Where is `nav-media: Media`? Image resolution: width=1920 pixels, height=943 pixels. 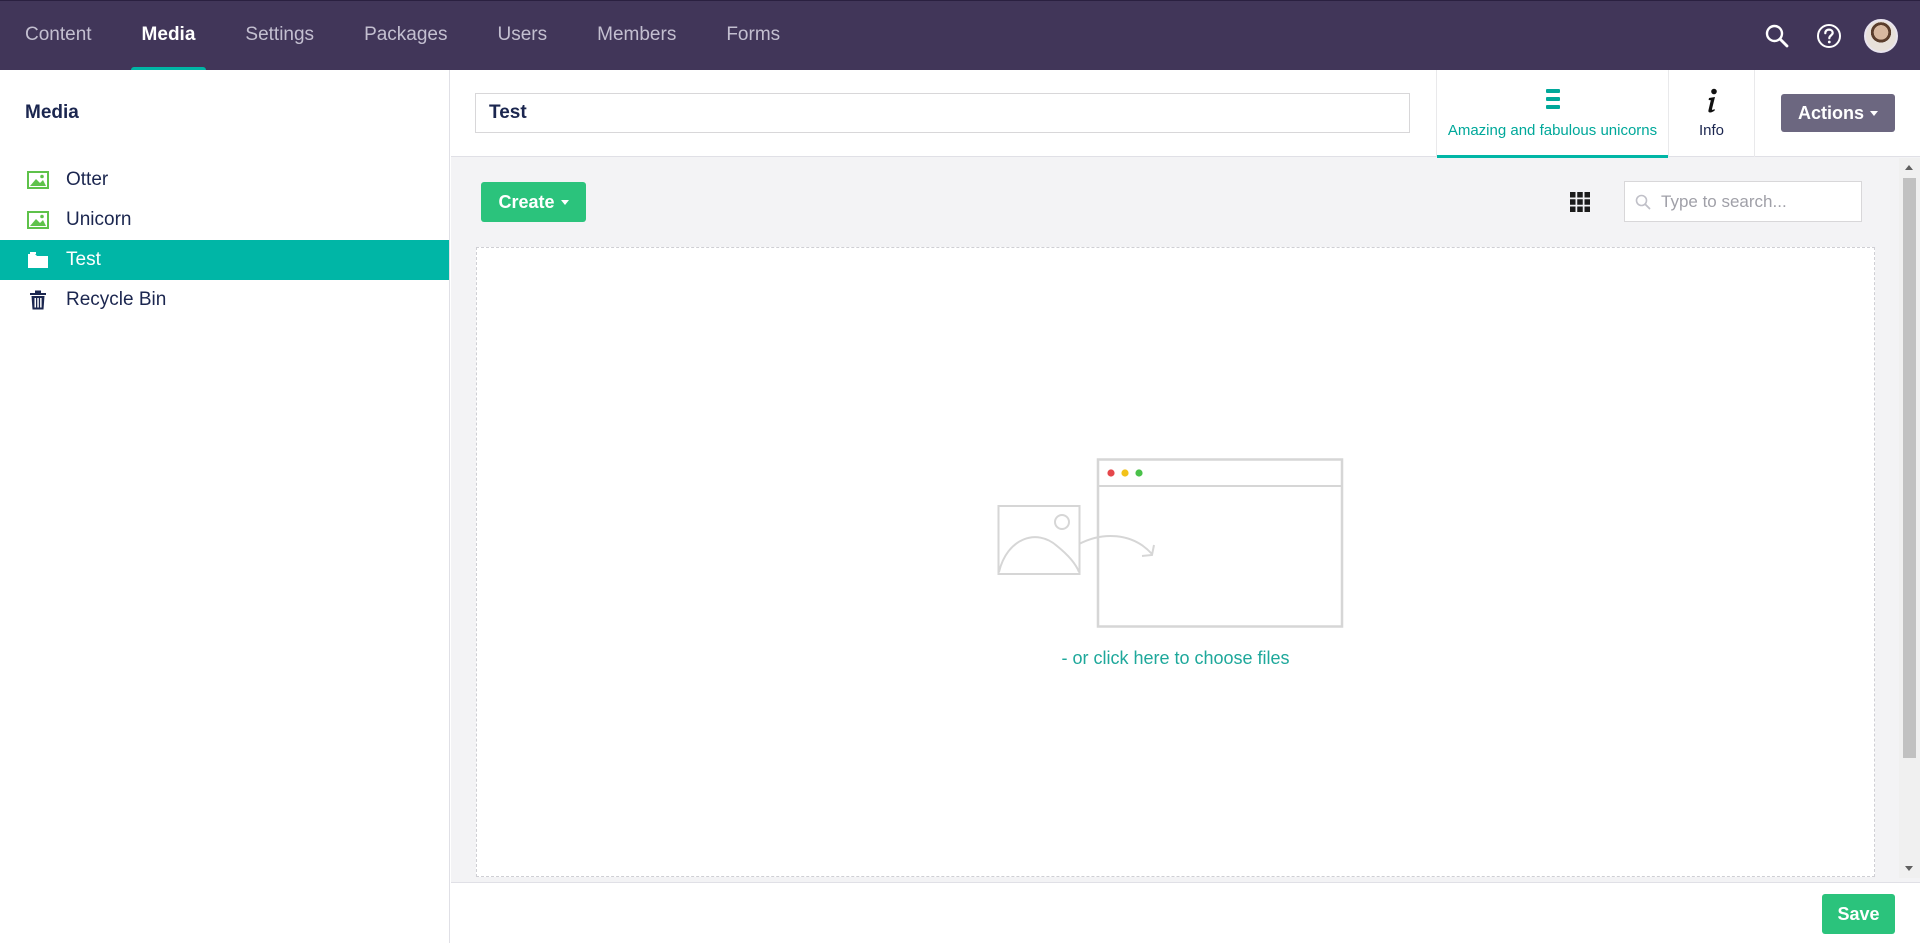 nav-media: Media is located at coordinates (169, 36).